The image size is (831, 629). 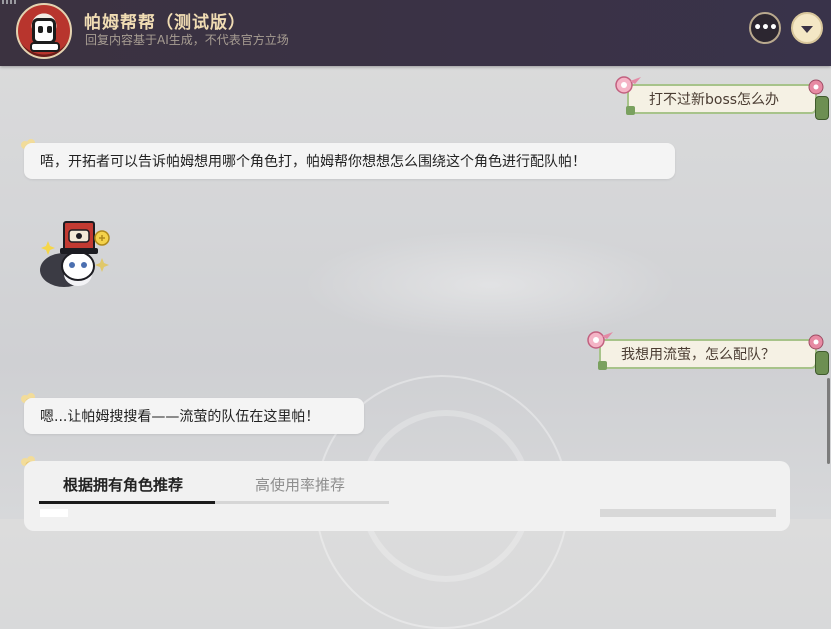 I want to click on active-tab-indicator, so click(x=127, y=502).